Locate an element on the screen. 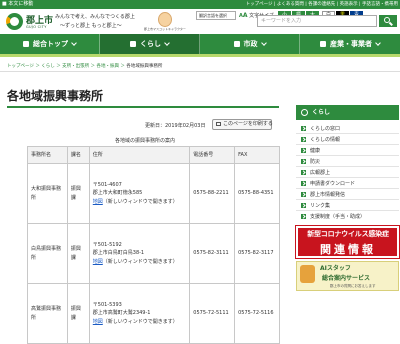 This screenshot has height=344, width=400. fax-cell: 0575-88-4351 is located at coordinates (257, 193).